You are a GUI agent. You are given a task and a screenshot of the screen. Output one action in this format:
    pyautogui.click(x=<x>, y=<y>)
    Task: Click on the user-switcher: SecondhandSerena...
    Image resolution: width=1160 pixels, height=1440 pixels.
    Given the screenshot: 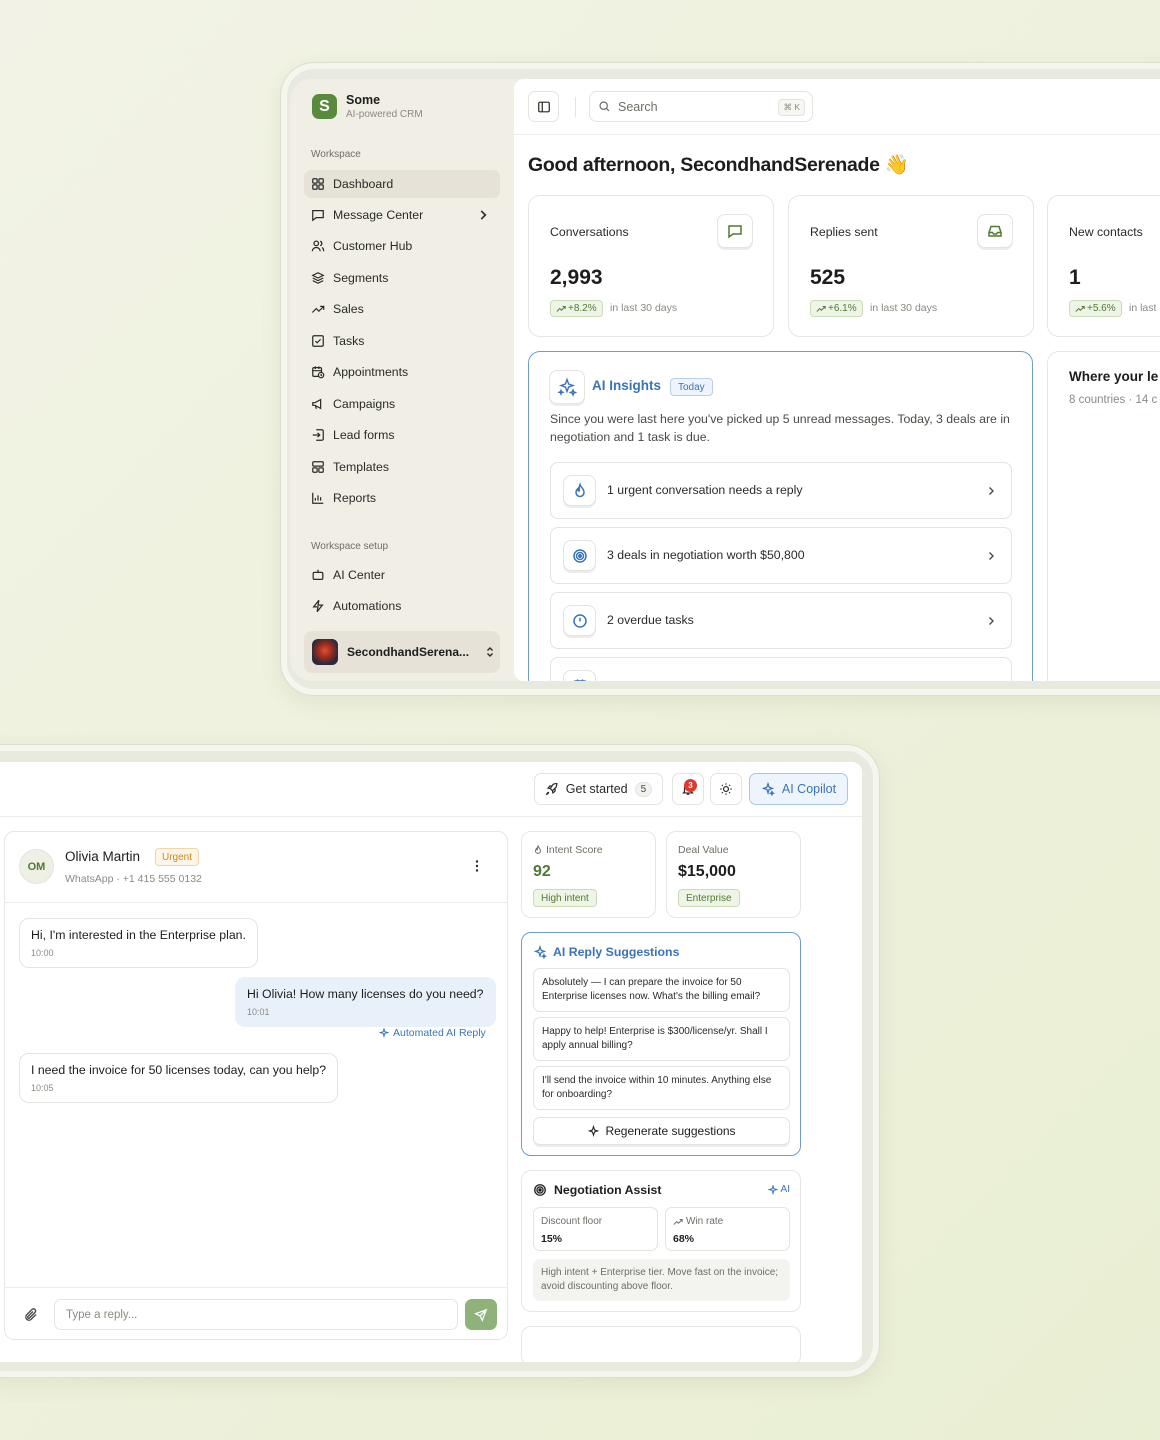 What is the action you would take?
    pyautogui.click(x=402, y=652)
    